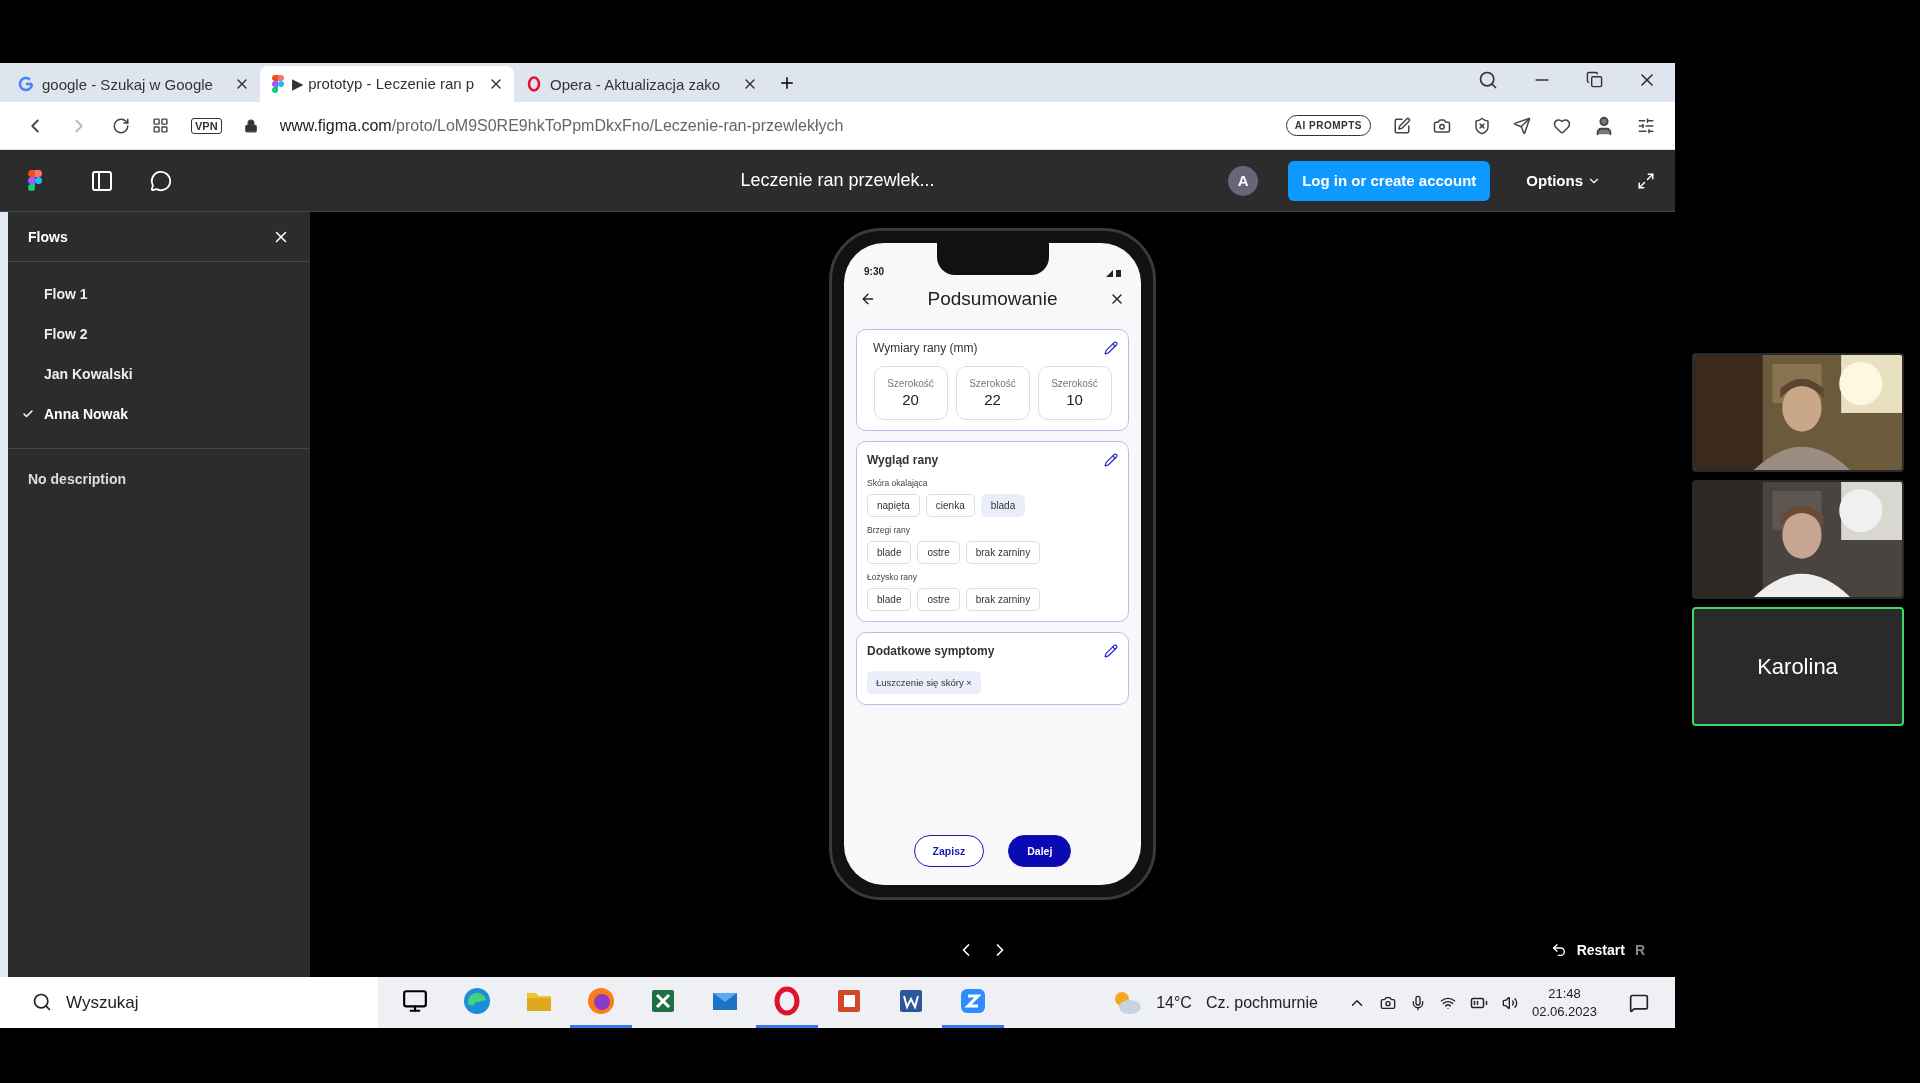 The height and width of the screenshot is (1083, 1920). Describe the element at coordinates (1482, 125) in the screenshot. I see `shield-icon` at that location.